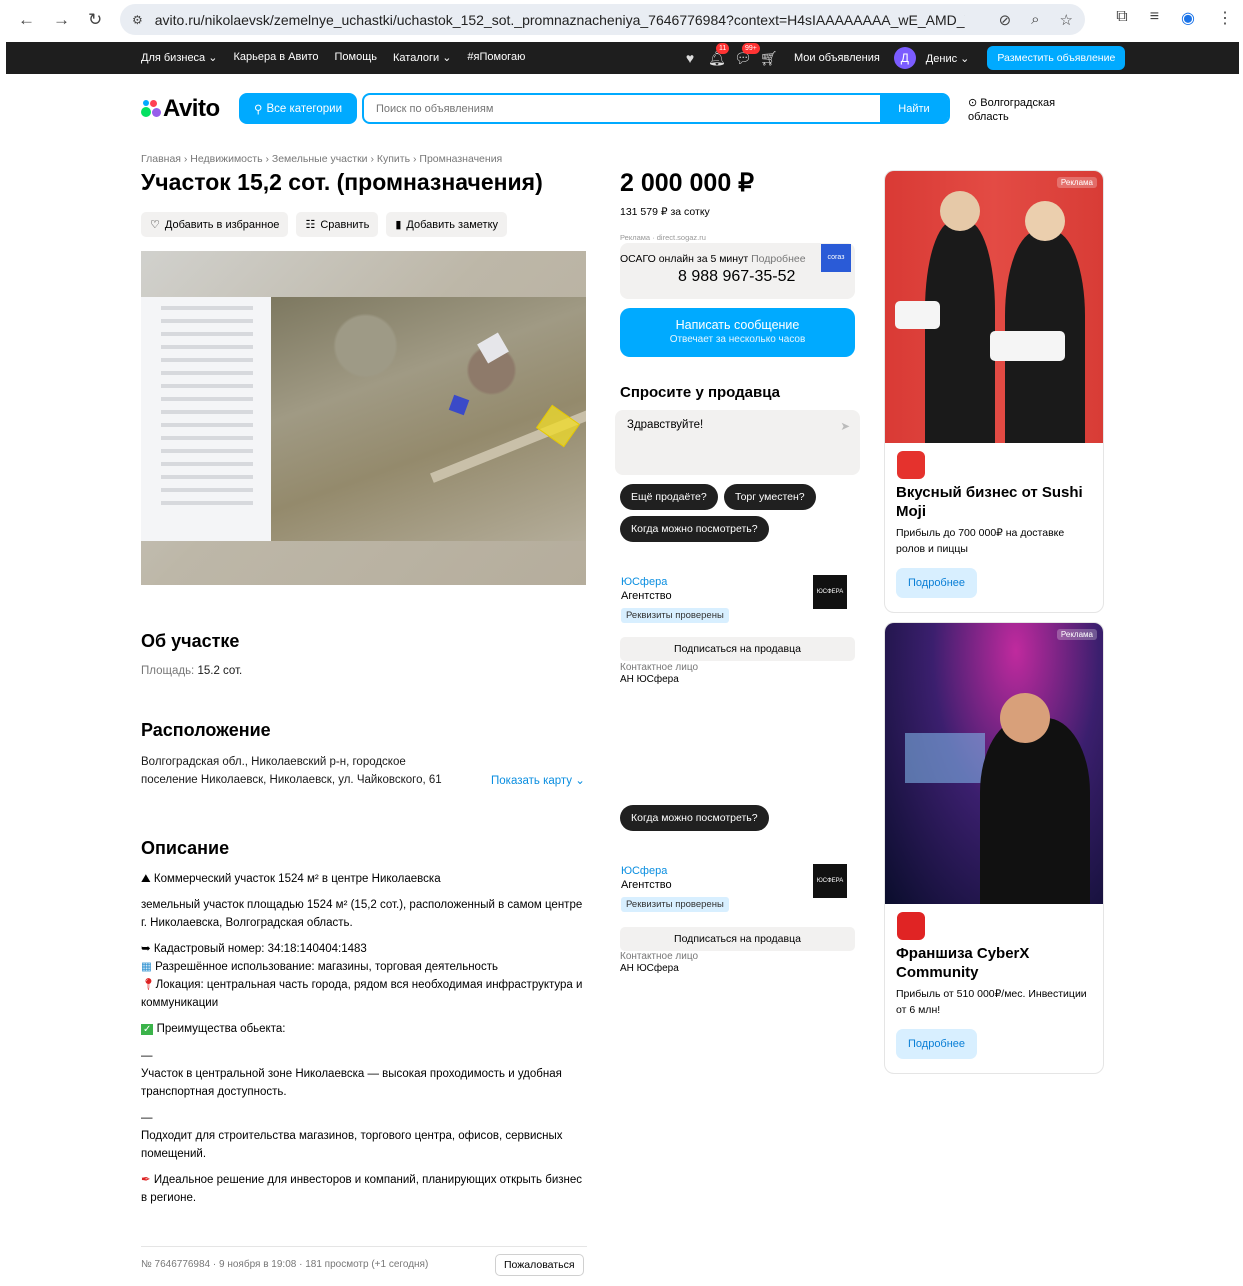 Image resolution: width=1243 pixels, height=1286 pixels. What do you see at coordinates (356, 57) in the screenshot?
I see `topbar-link-help: Помощь` at bounding box center [356, 57].